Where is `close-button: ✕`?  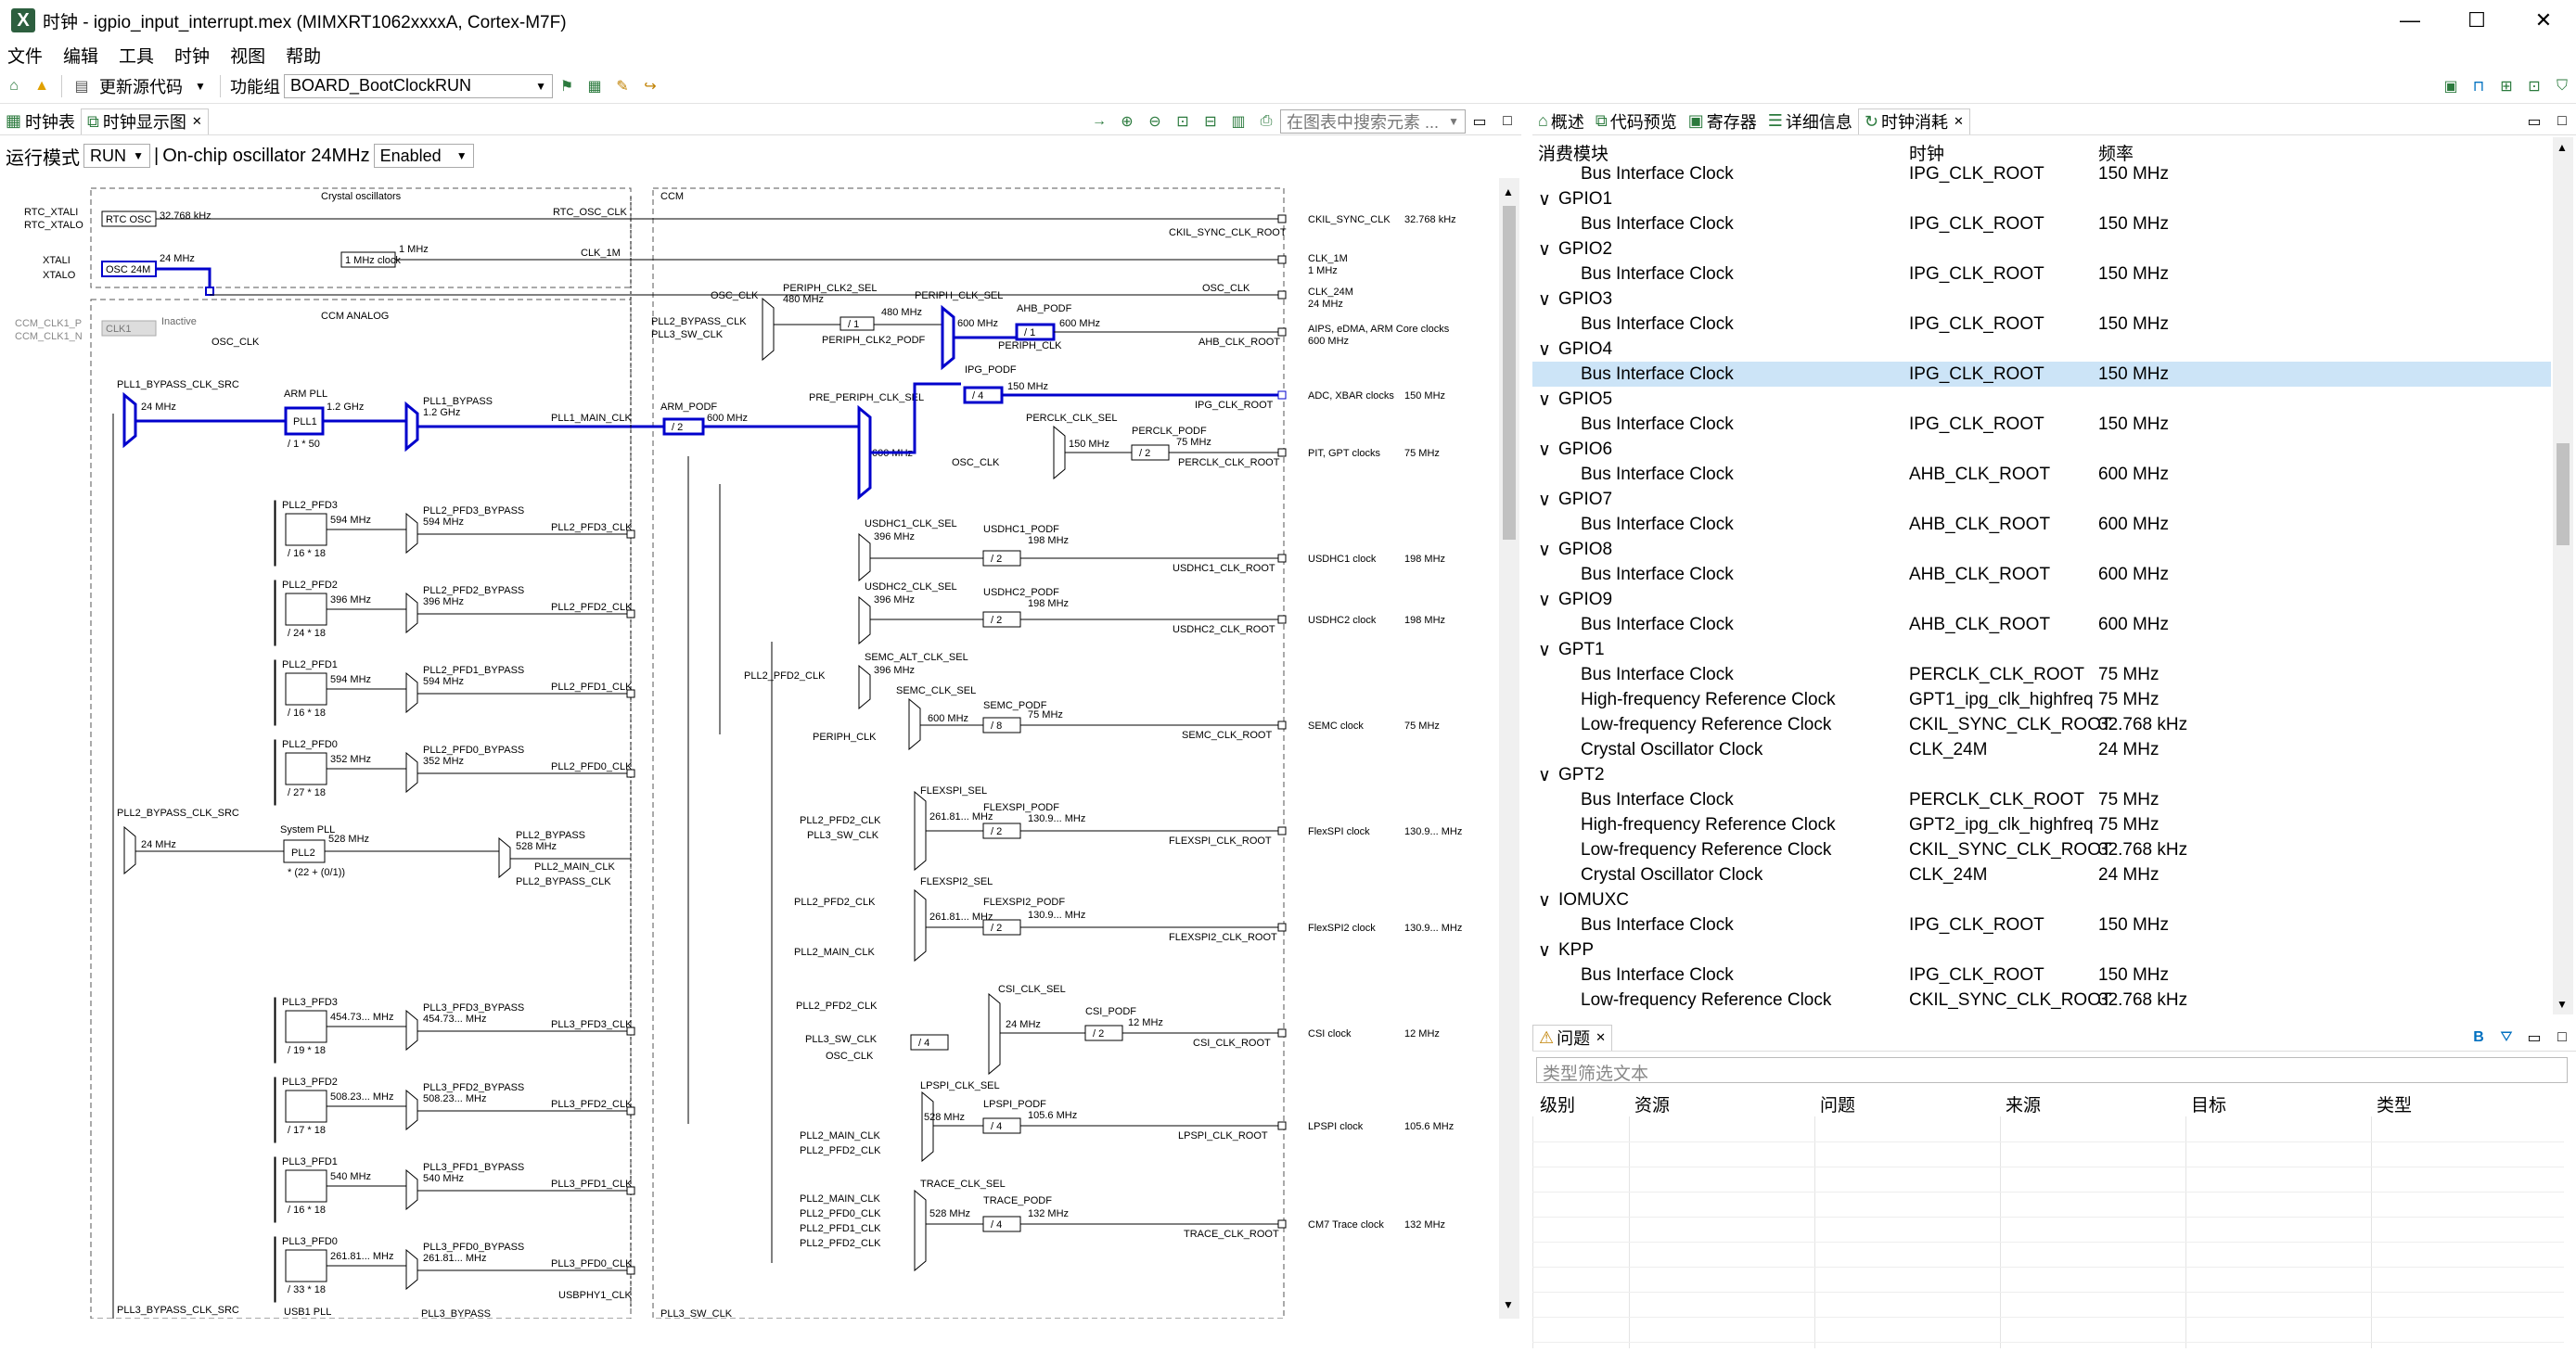 close-button: ✕ is located at coordinates (2542, 20).